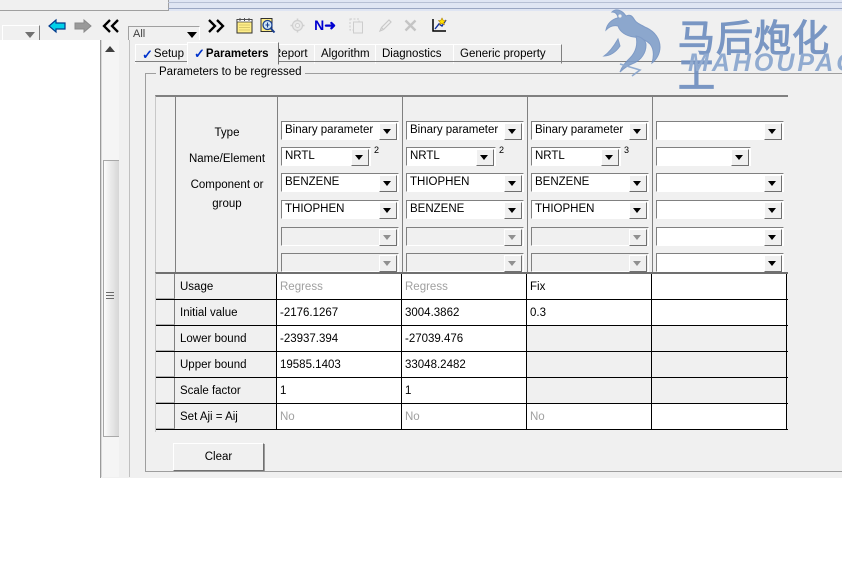 The image size is (842, 566). What do you see at coordinates (720, 236) in the screenshot?
I see `component-dropdown-4c` at bounding box center [720, 236].